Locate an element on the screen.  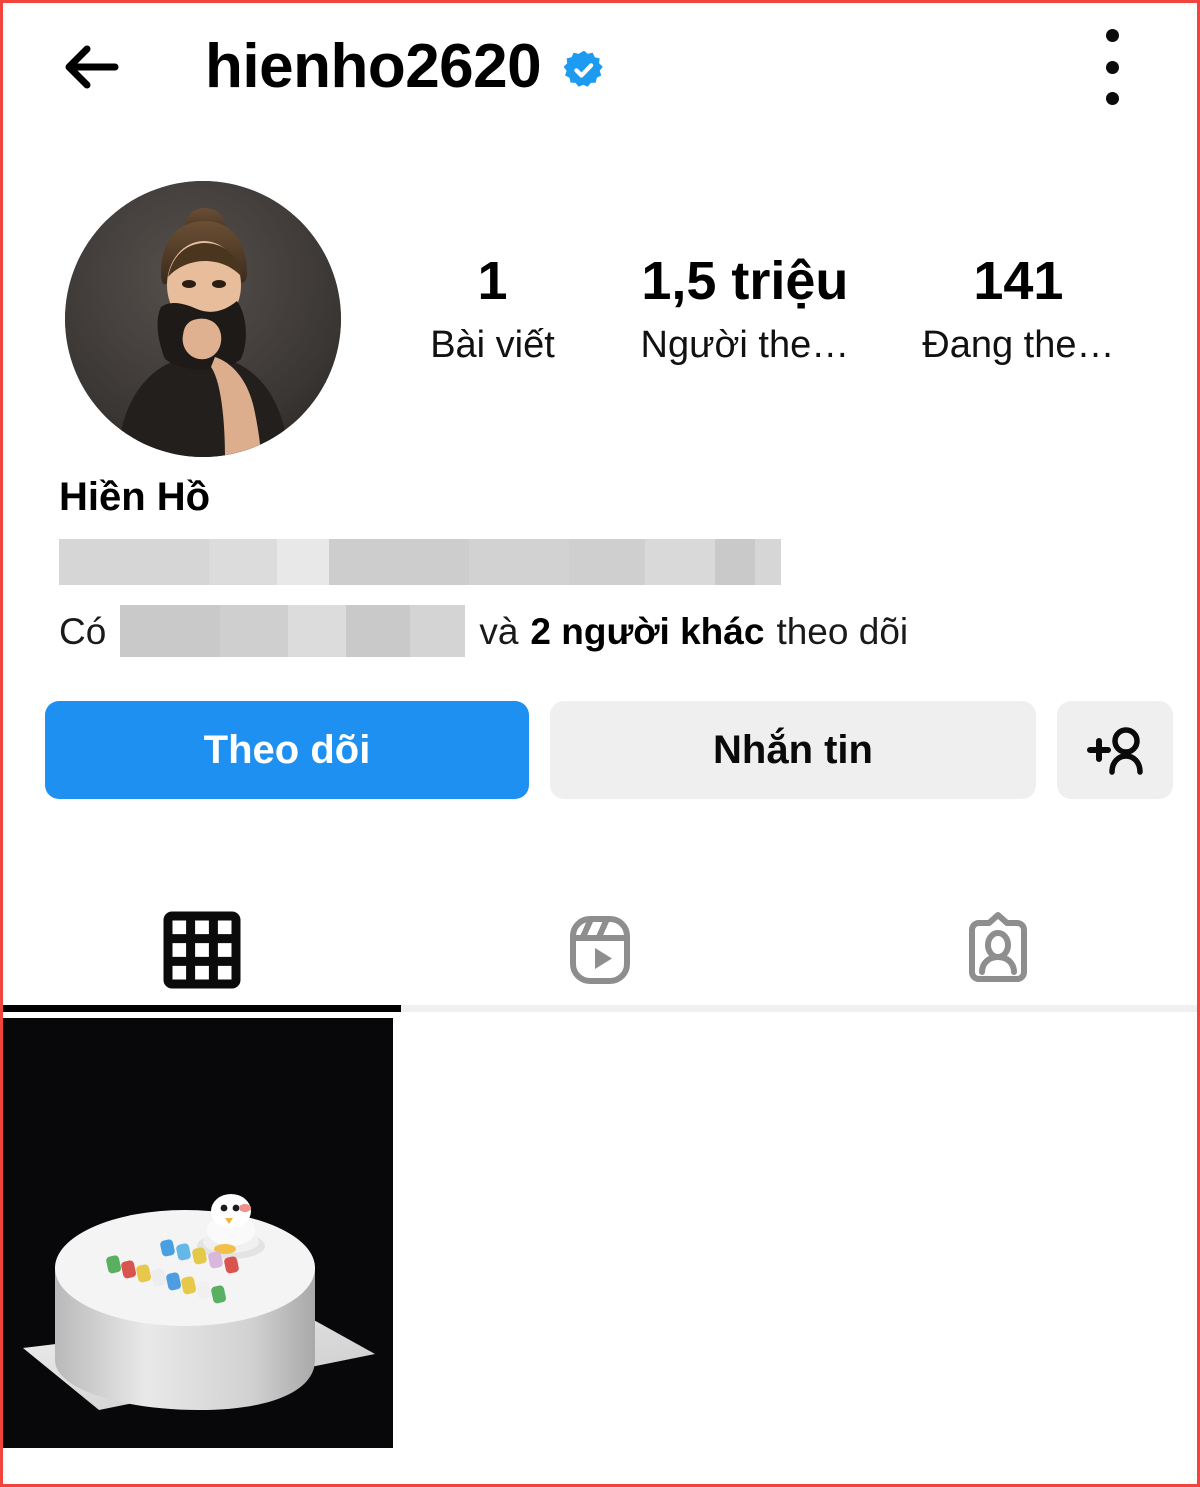
stat-followers-value: 1,5 triệu is located at coordinates (745, 281).